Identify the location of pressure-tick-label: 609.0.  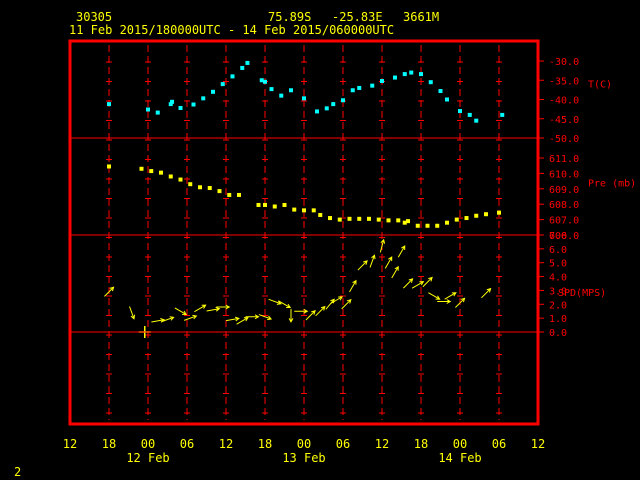
(564, 190).